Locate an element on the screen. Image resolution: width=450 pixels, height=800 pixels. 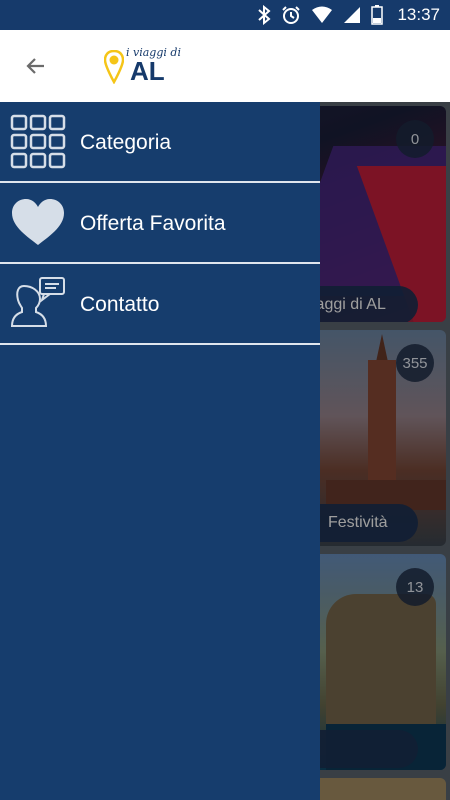
wifi-icon is located at coordinates (322, 14).